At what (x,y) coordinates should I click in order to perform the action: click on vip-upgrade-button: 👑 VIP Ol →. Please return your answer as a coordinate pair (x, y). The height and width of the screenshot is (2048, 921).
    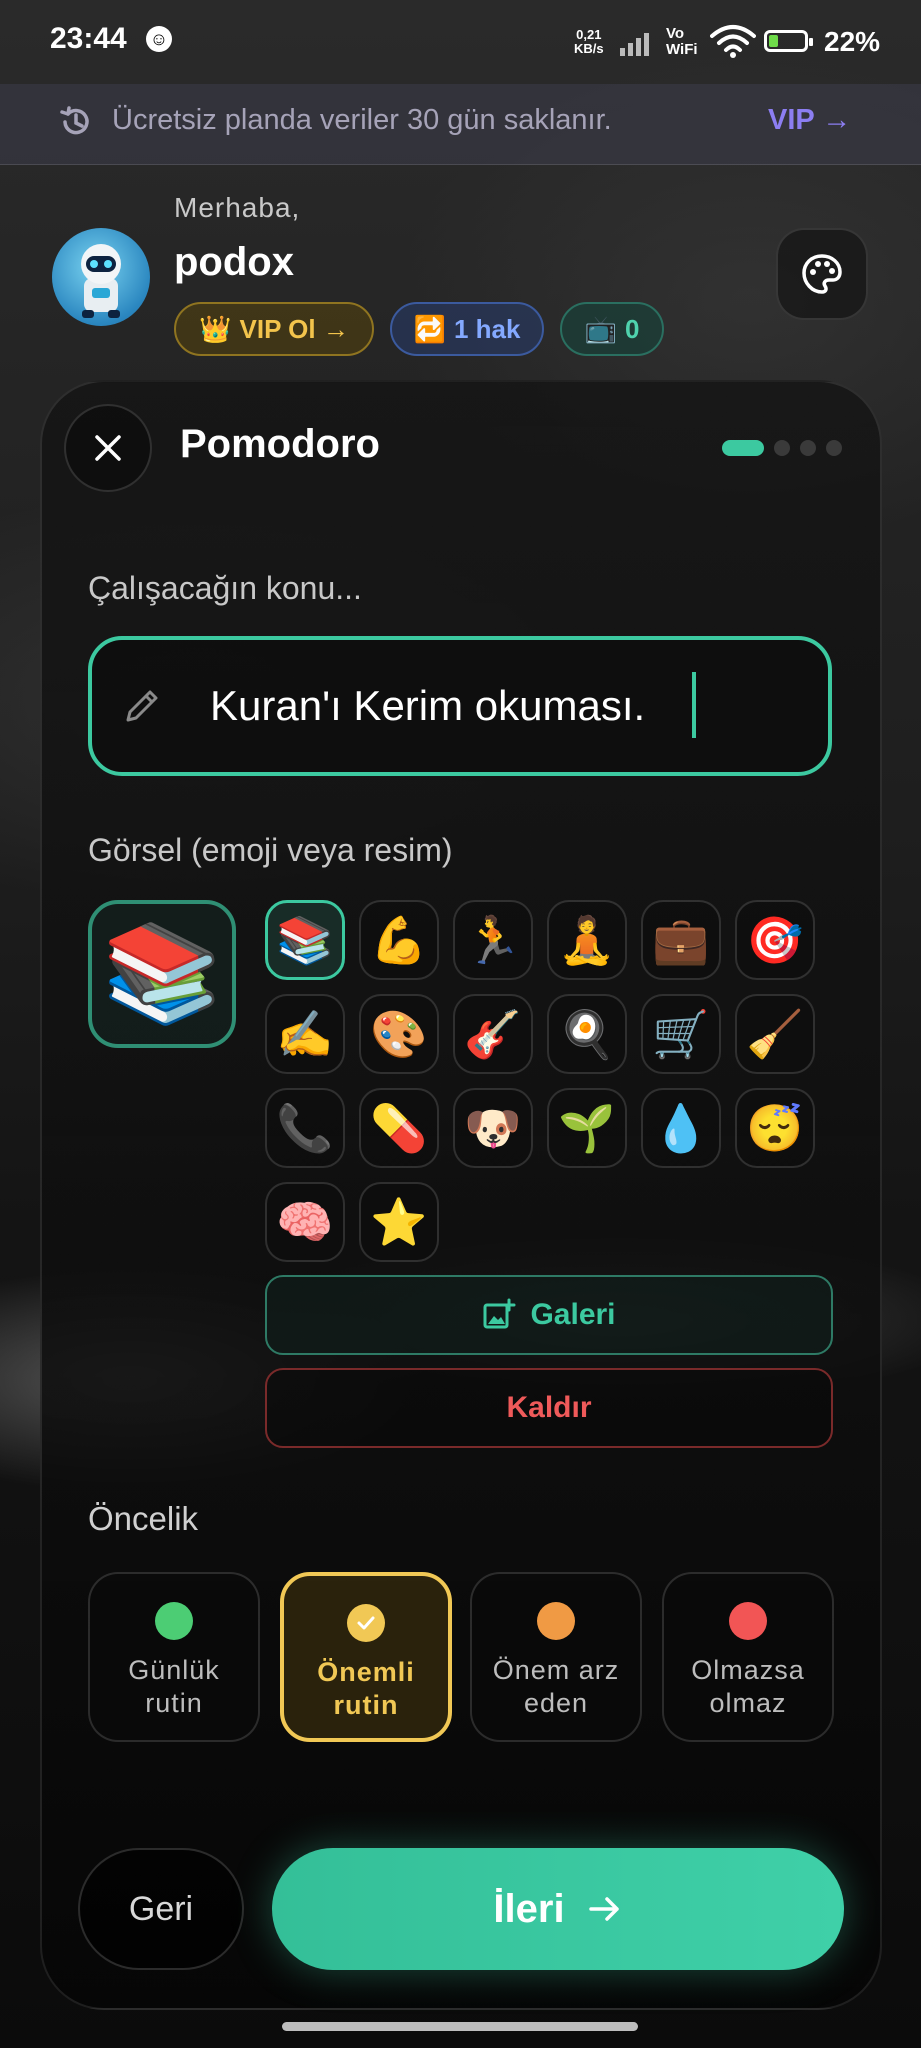
    Looking at the image, I should click on (274, 329).